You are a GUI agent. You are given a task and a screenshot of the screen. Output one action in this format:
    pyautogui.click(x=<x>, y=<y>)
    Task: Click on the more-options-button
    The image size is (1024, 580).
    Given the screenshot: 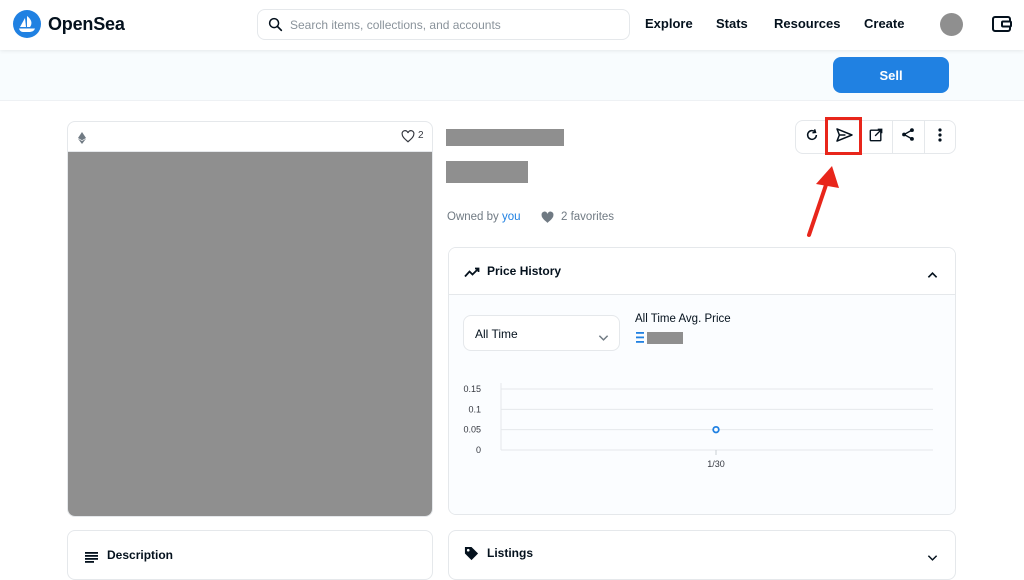 What is the action you would take?
    pyautogui.click(x=940, y=137)
    